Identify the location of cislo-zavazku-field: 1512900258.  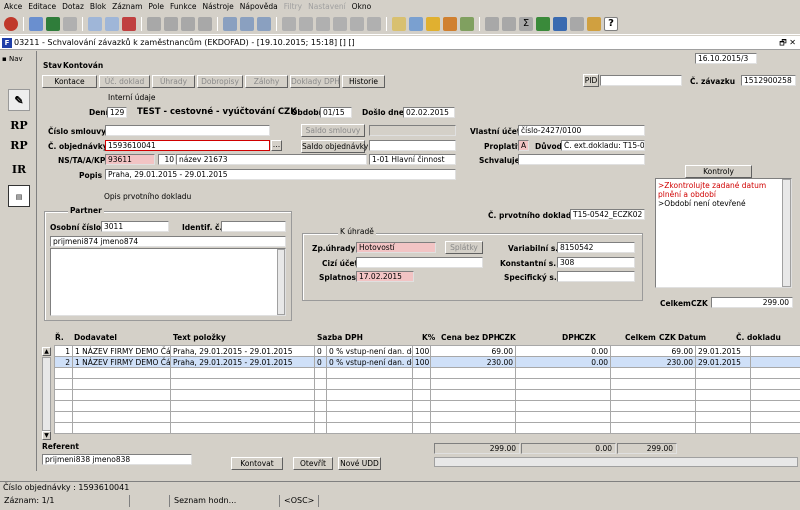
(768, 80).